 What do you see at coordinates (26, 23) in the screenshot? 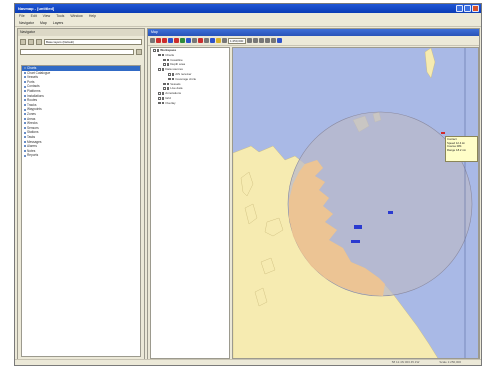
I see `tab-navigator: Navigator` at bounding box center [26, 23].